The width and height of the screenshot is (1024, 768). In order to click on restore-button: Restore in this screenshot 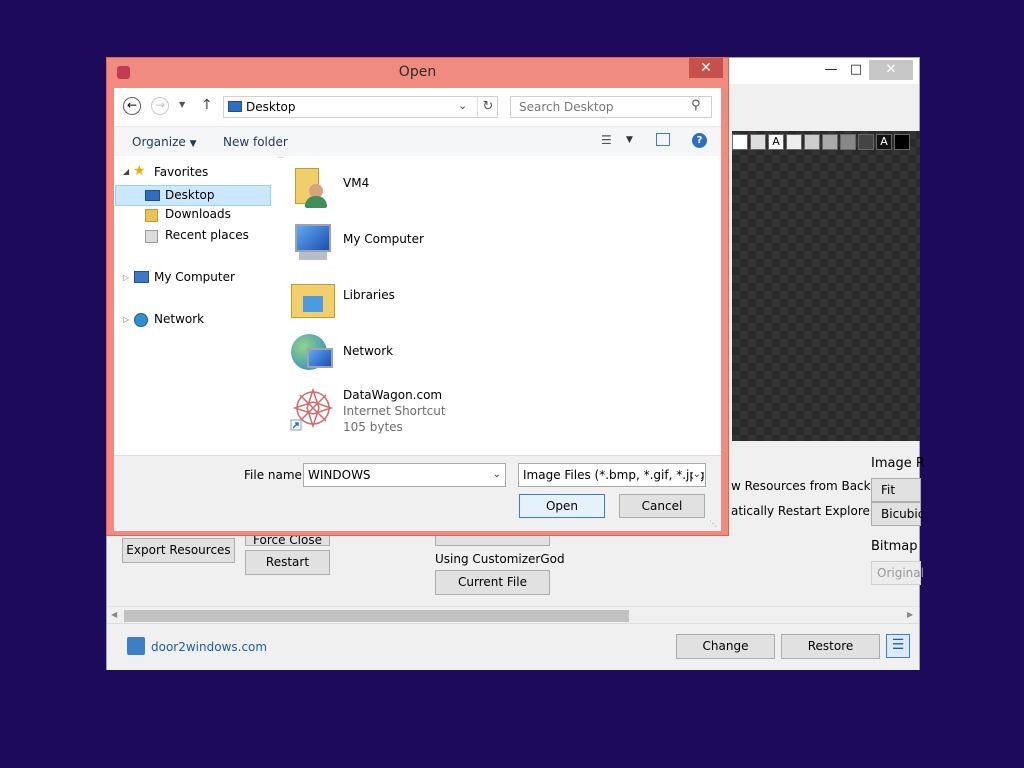, I will do `click(830, 646)`.